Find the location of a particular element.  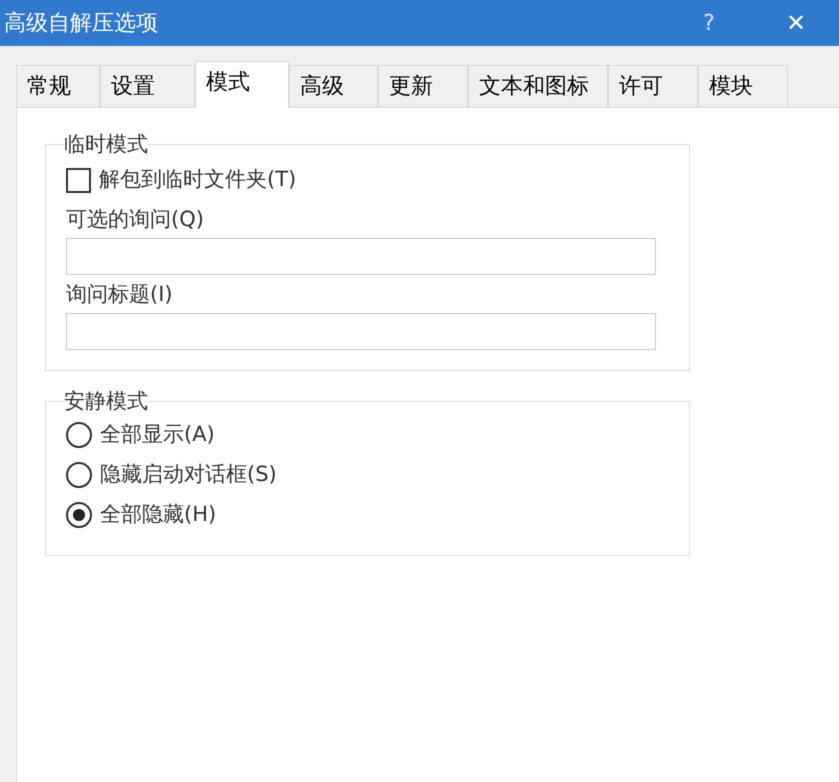

group-title: 临时模式 is located at coordinates (106, 144).